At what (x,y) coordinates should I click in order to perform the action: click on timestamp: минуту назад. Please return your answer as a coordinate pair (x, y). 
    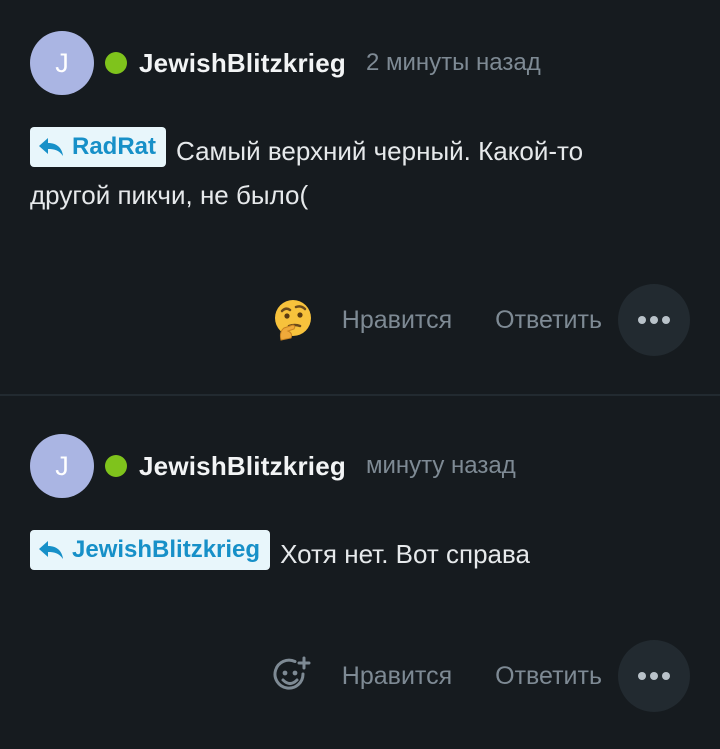
    Looking at the image, I should click on (440, 465).